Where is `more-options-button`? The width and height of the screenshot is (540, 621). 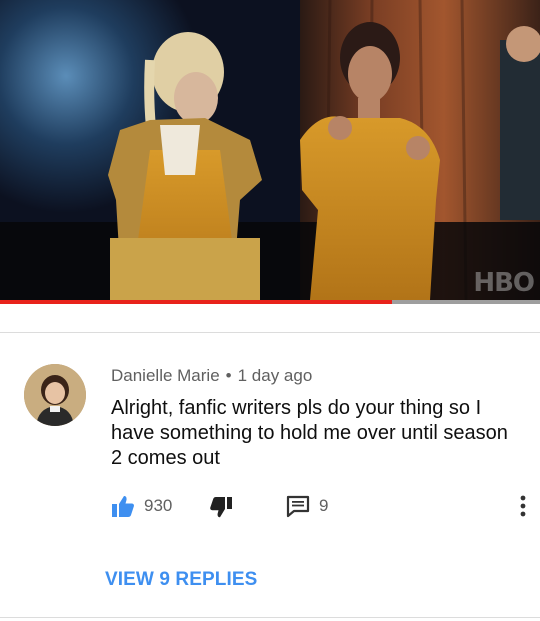
more-options-button is located at coordinates (523, 508).